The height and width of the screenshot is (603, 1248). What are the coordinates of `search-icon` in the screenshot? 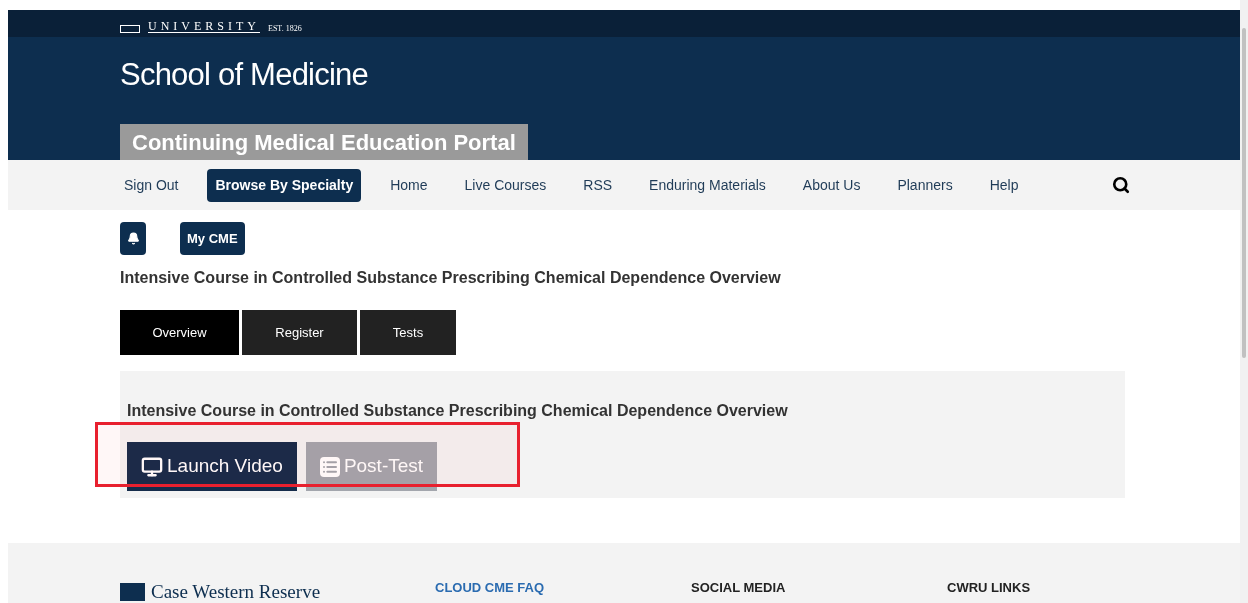 It's located at (1121, 185).